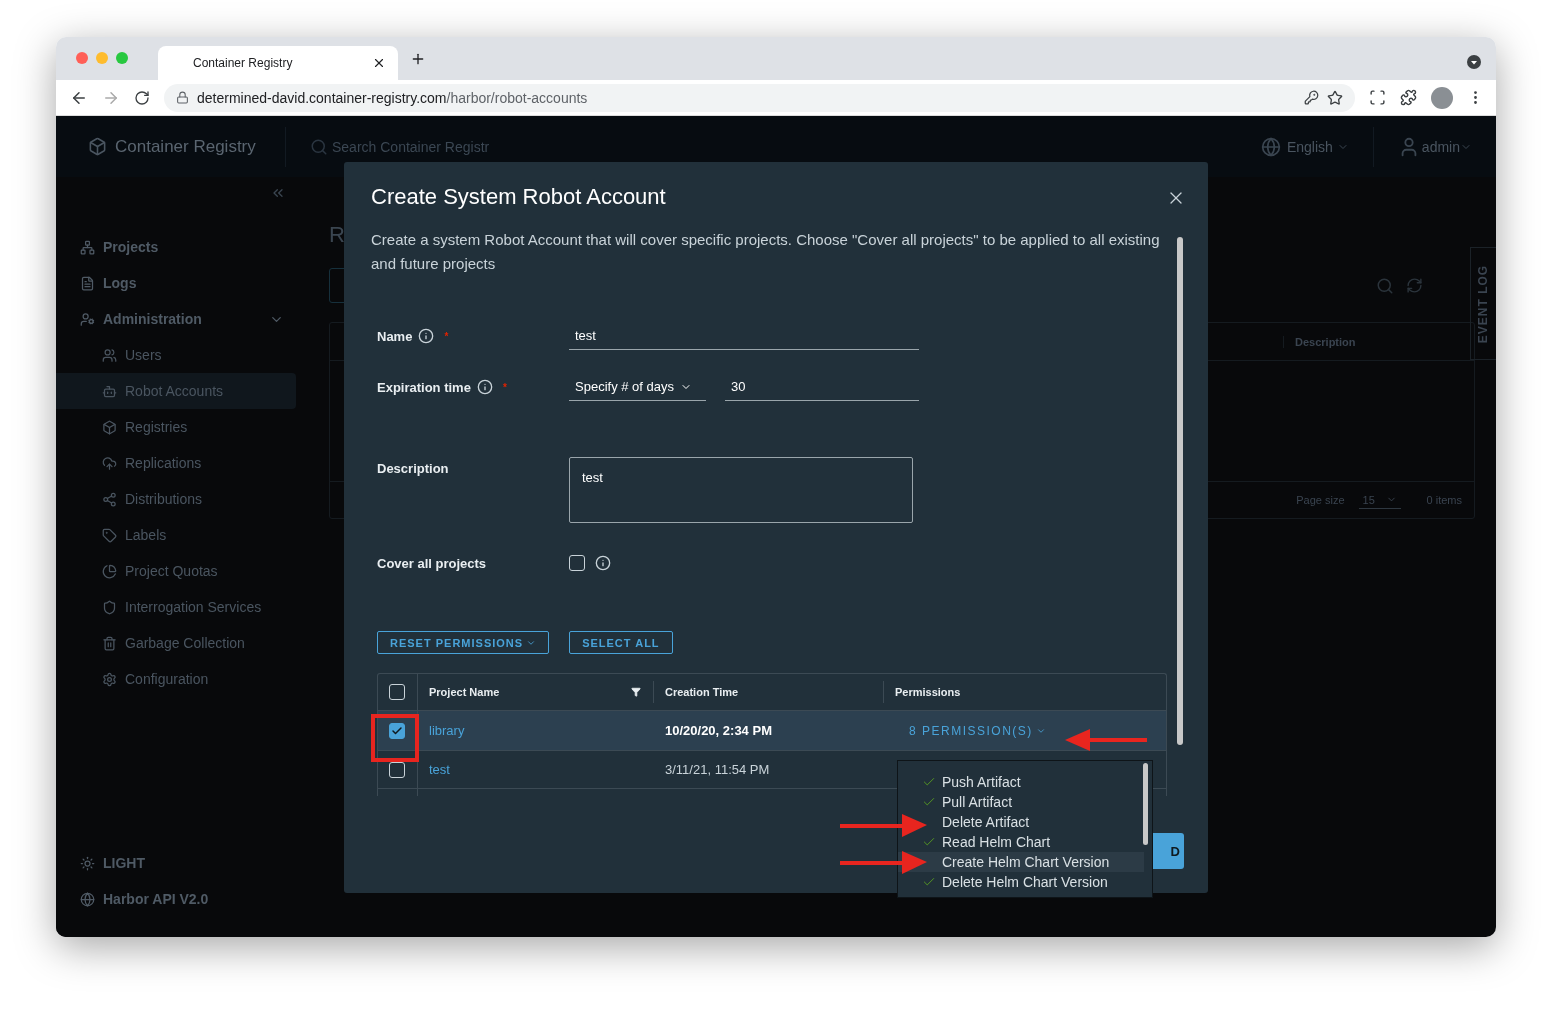 This screenshot has width=1552, height=1012. Describe the element at coordinates (109, 679) in the screenshot. I see `settings-icon` at that location.